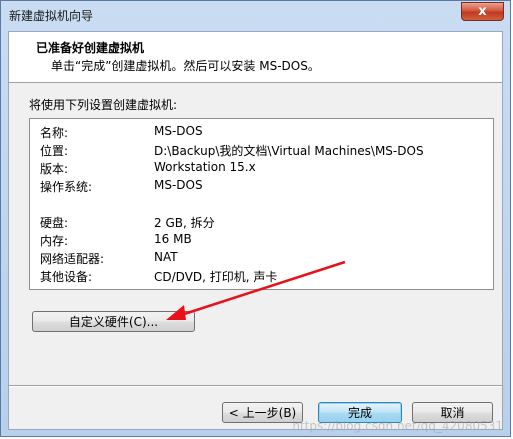  I want to click on setting-value: CD/DVD, 打印机, 声卡, so click(216, 277).